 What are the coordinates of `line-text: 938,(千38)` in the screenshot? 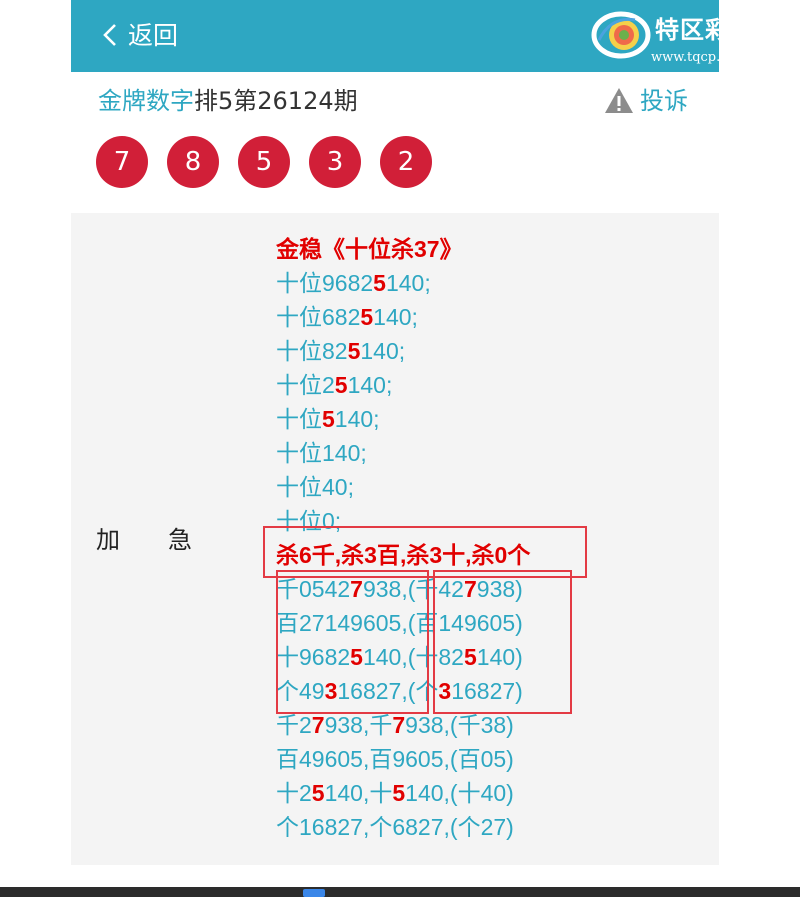 It's located at (459, 725).